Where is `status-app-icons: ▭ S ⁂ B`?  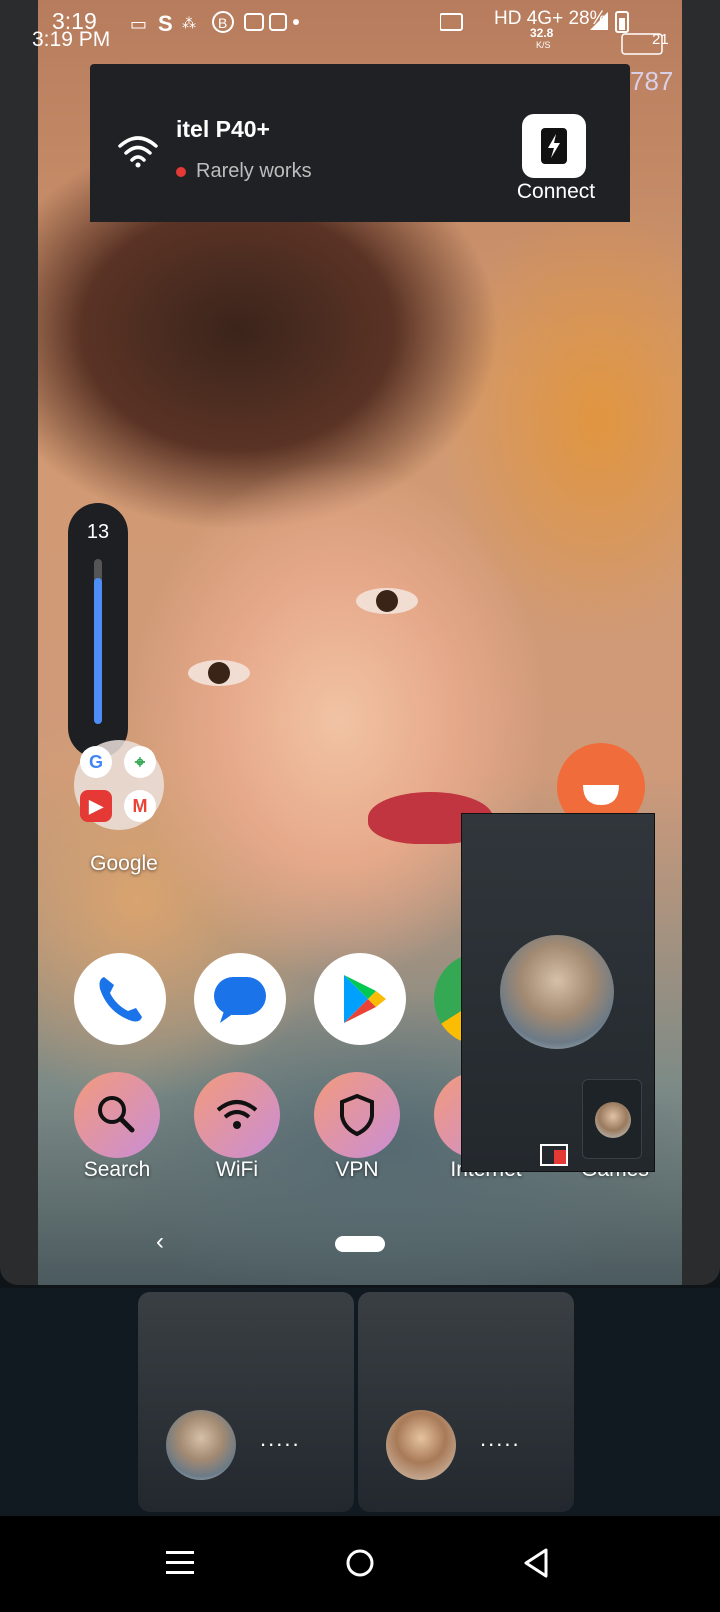 status-app-icons: ▭ S ⁂ B is located at coordinates (214, 23).